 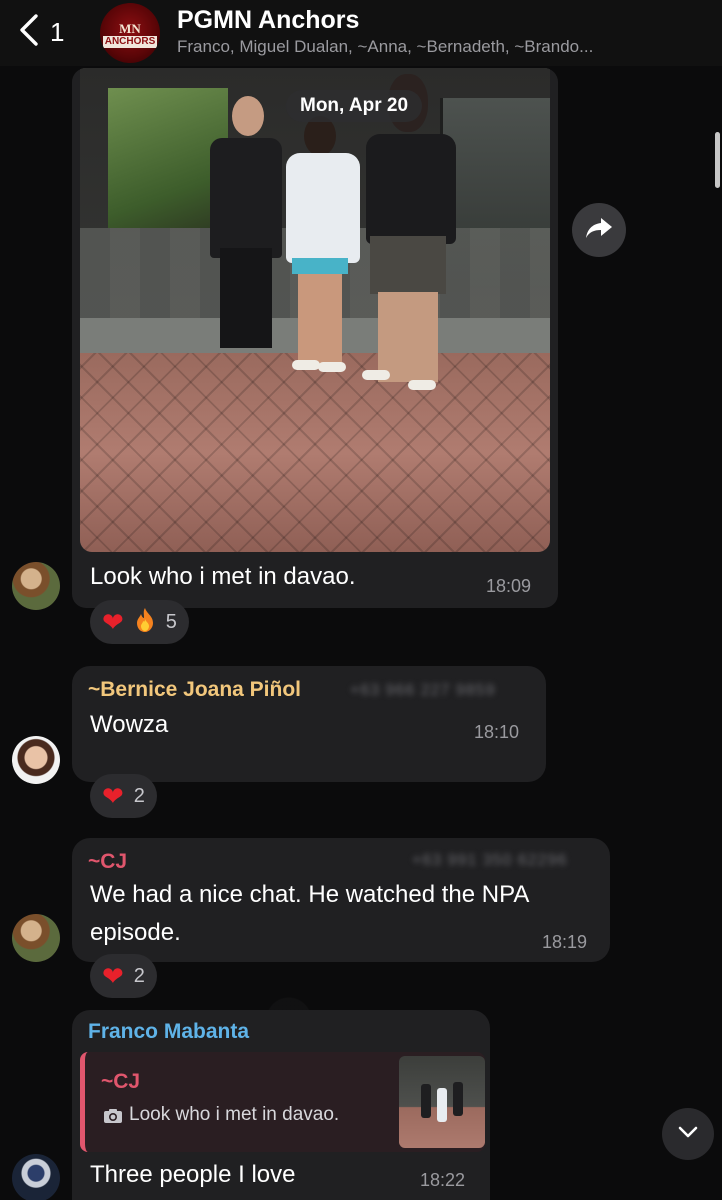 What do you see at coordinates (509, 586) in the screenshot?
I see `message-time: 18:09` at bounding box center [509, 586].